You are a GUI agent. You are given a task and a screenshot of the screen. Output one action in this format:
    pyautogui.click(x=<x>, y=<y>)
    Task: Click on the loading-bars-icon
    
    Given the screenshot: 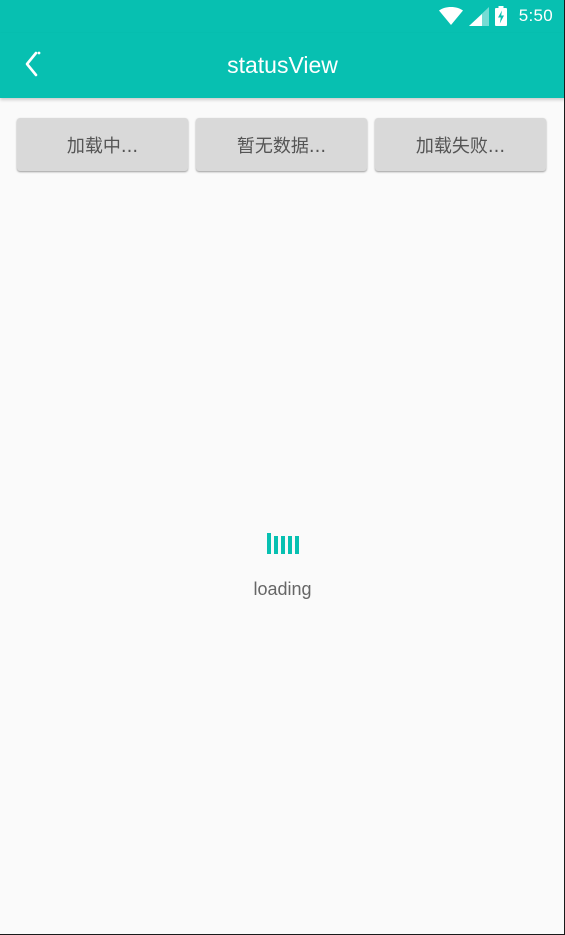 What is the action you would take?
    pyautogui.click(x=282, y=543)
    